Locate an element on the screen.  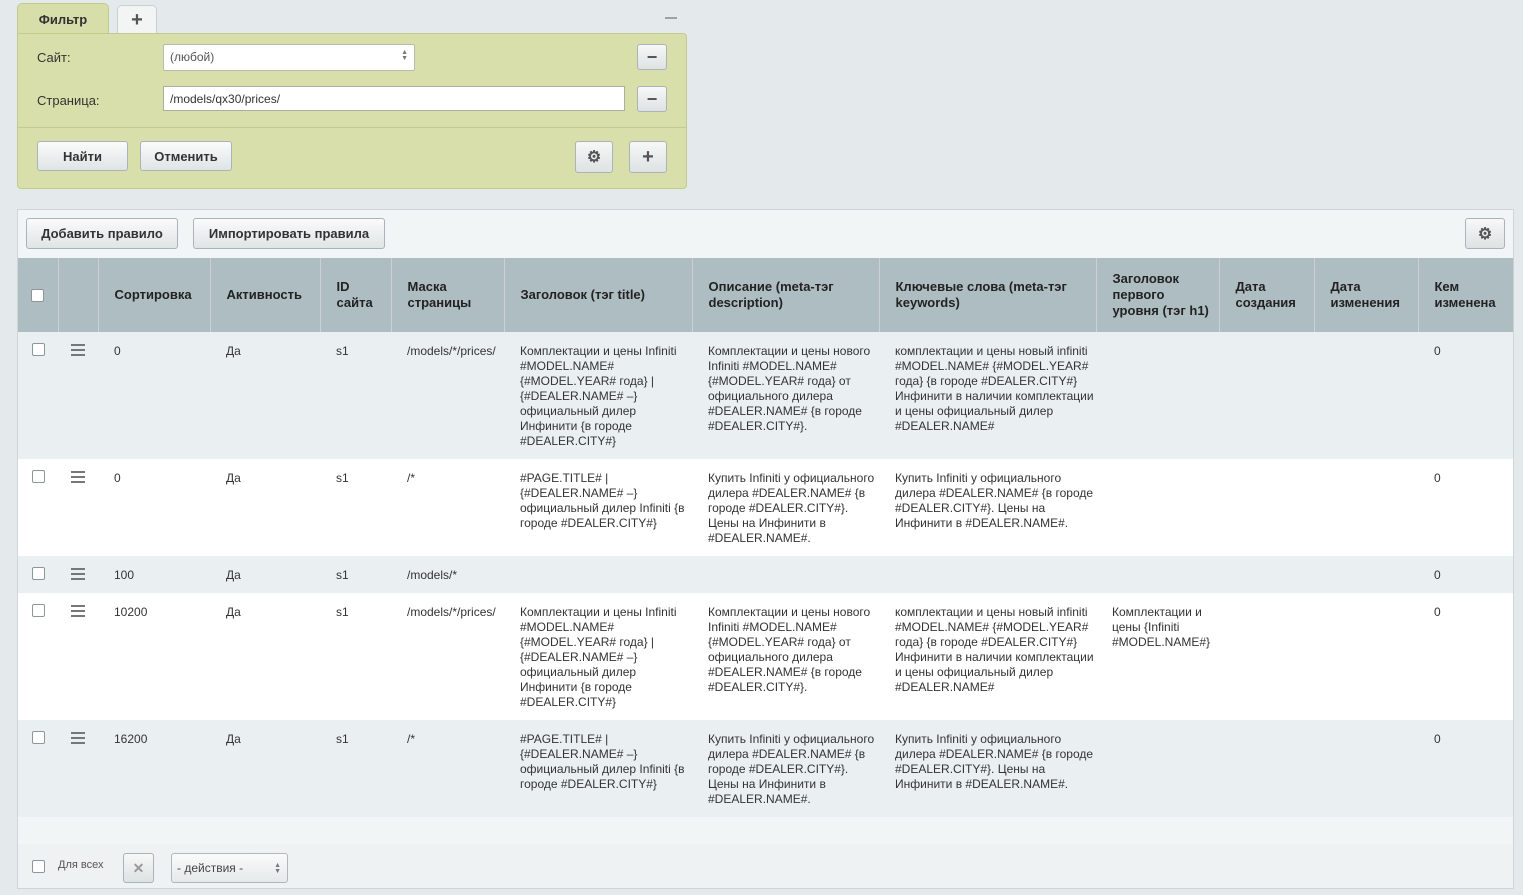
filter-tabs: Фильтр + is located at coordinates (352, 18).